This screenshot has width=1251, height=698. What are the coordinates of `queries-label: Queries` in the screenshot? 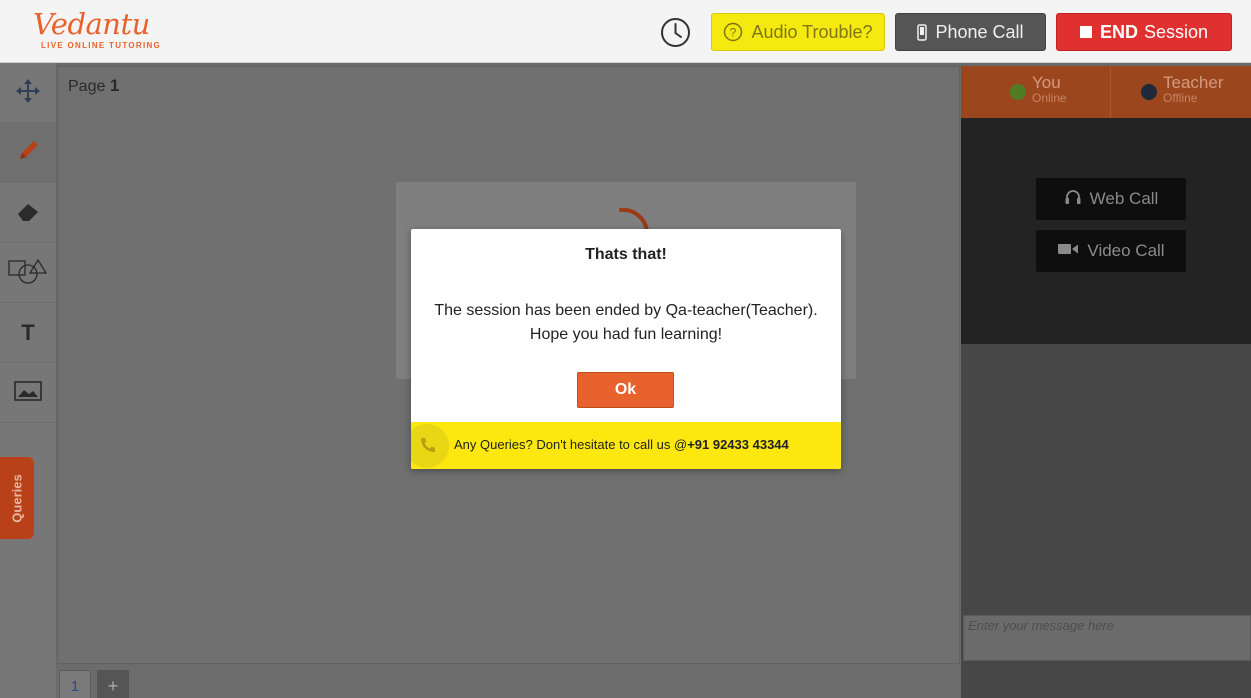 It's located at (17, 498).